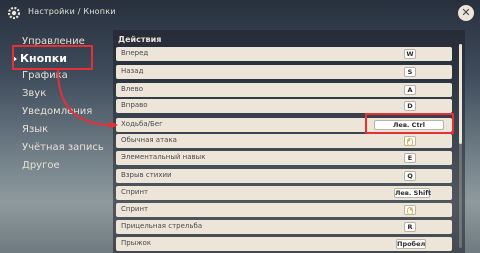 Image resolution: width=480 pixels, height=253 pixels. What do you see at coordinates (57, 111) in the screenshot?
I see `sidebar-item-notifications: Уведомления` at bounding box center [57, 111].